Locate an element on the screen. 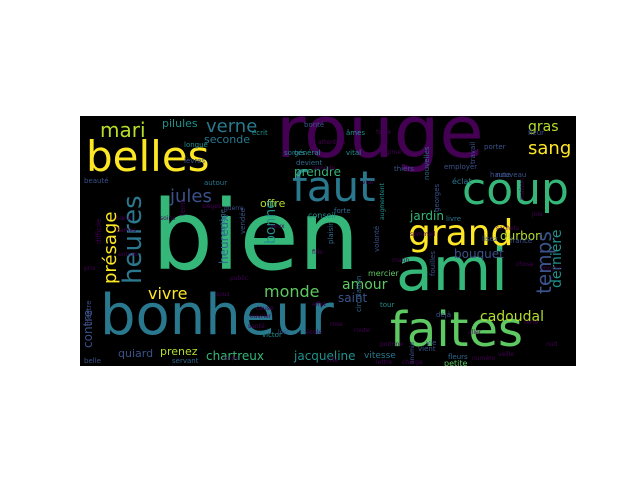 The height and width of the screenshot is (480, 640). word-georges: georges is located at coordinates (437, 197).